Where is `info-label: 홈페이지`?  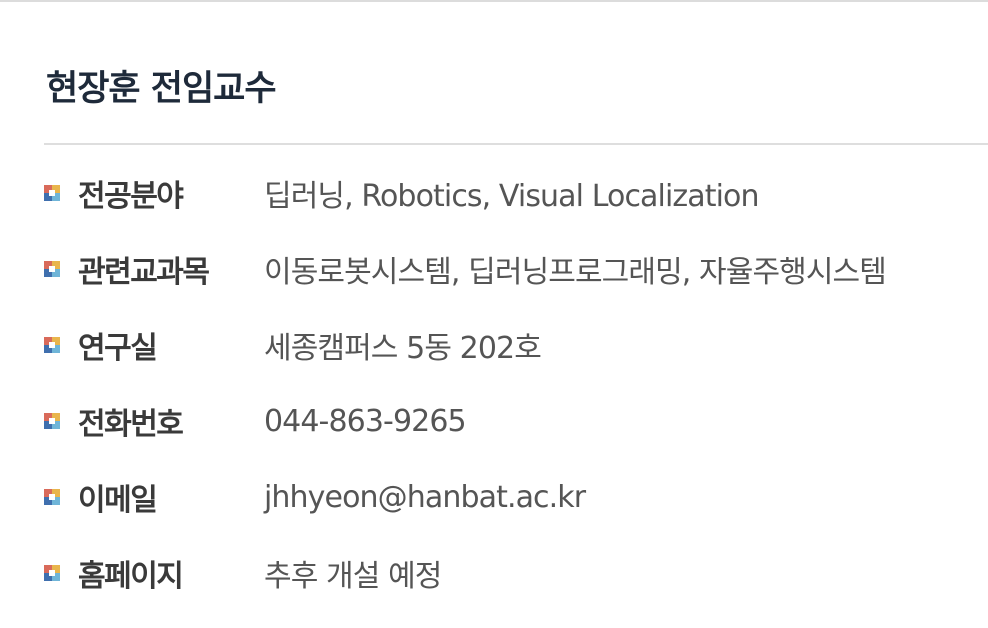 info-label: 홈페이지 is located at coordinates (131, 576).